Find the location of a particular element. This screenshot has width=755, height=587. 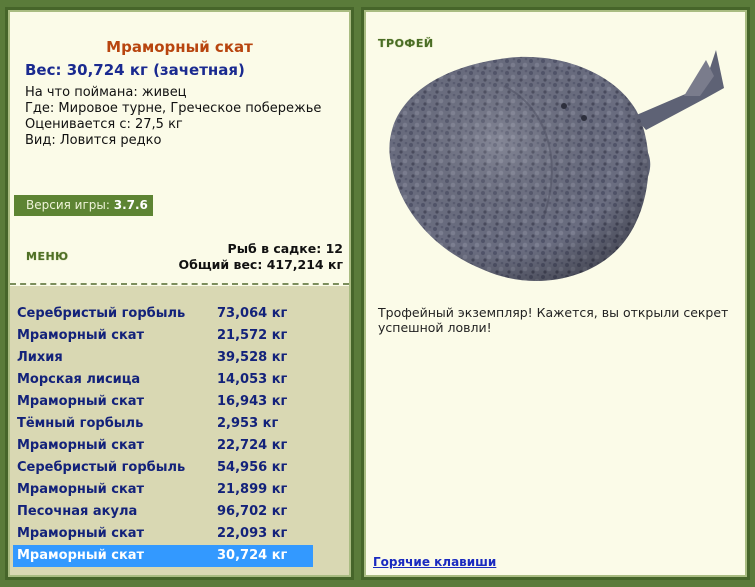

fish-list-item-weight: 39,528 кг is located at coordinates (252, 357).